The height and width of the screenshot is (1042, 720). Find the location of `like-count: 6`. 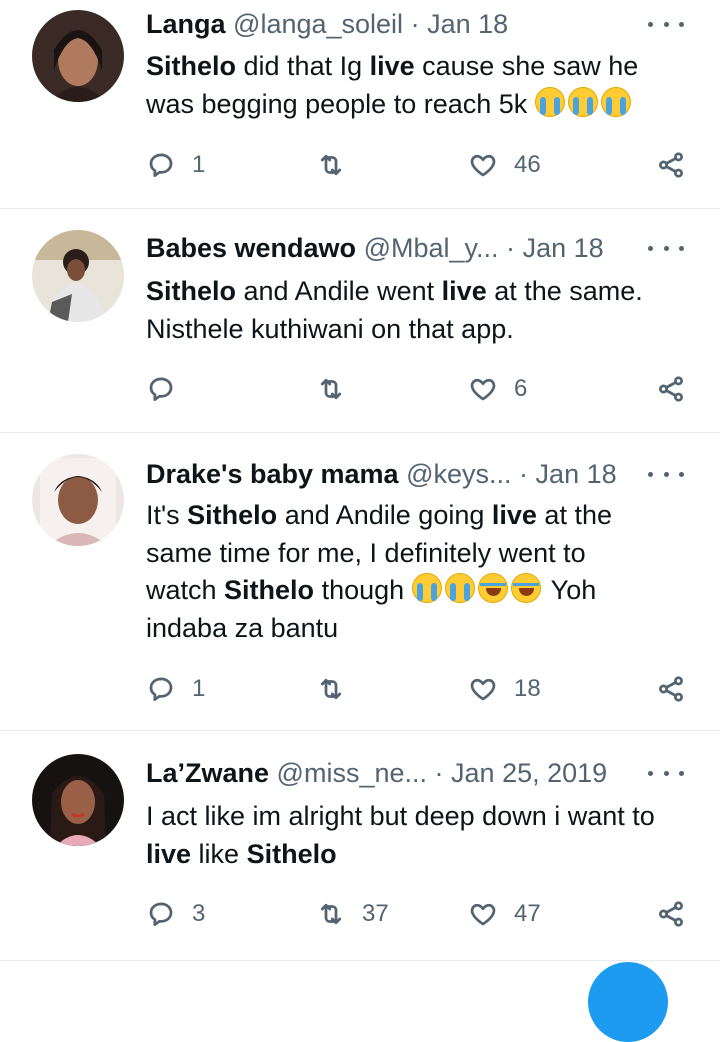

like-count: 6 is located at coordinates (521, 388).